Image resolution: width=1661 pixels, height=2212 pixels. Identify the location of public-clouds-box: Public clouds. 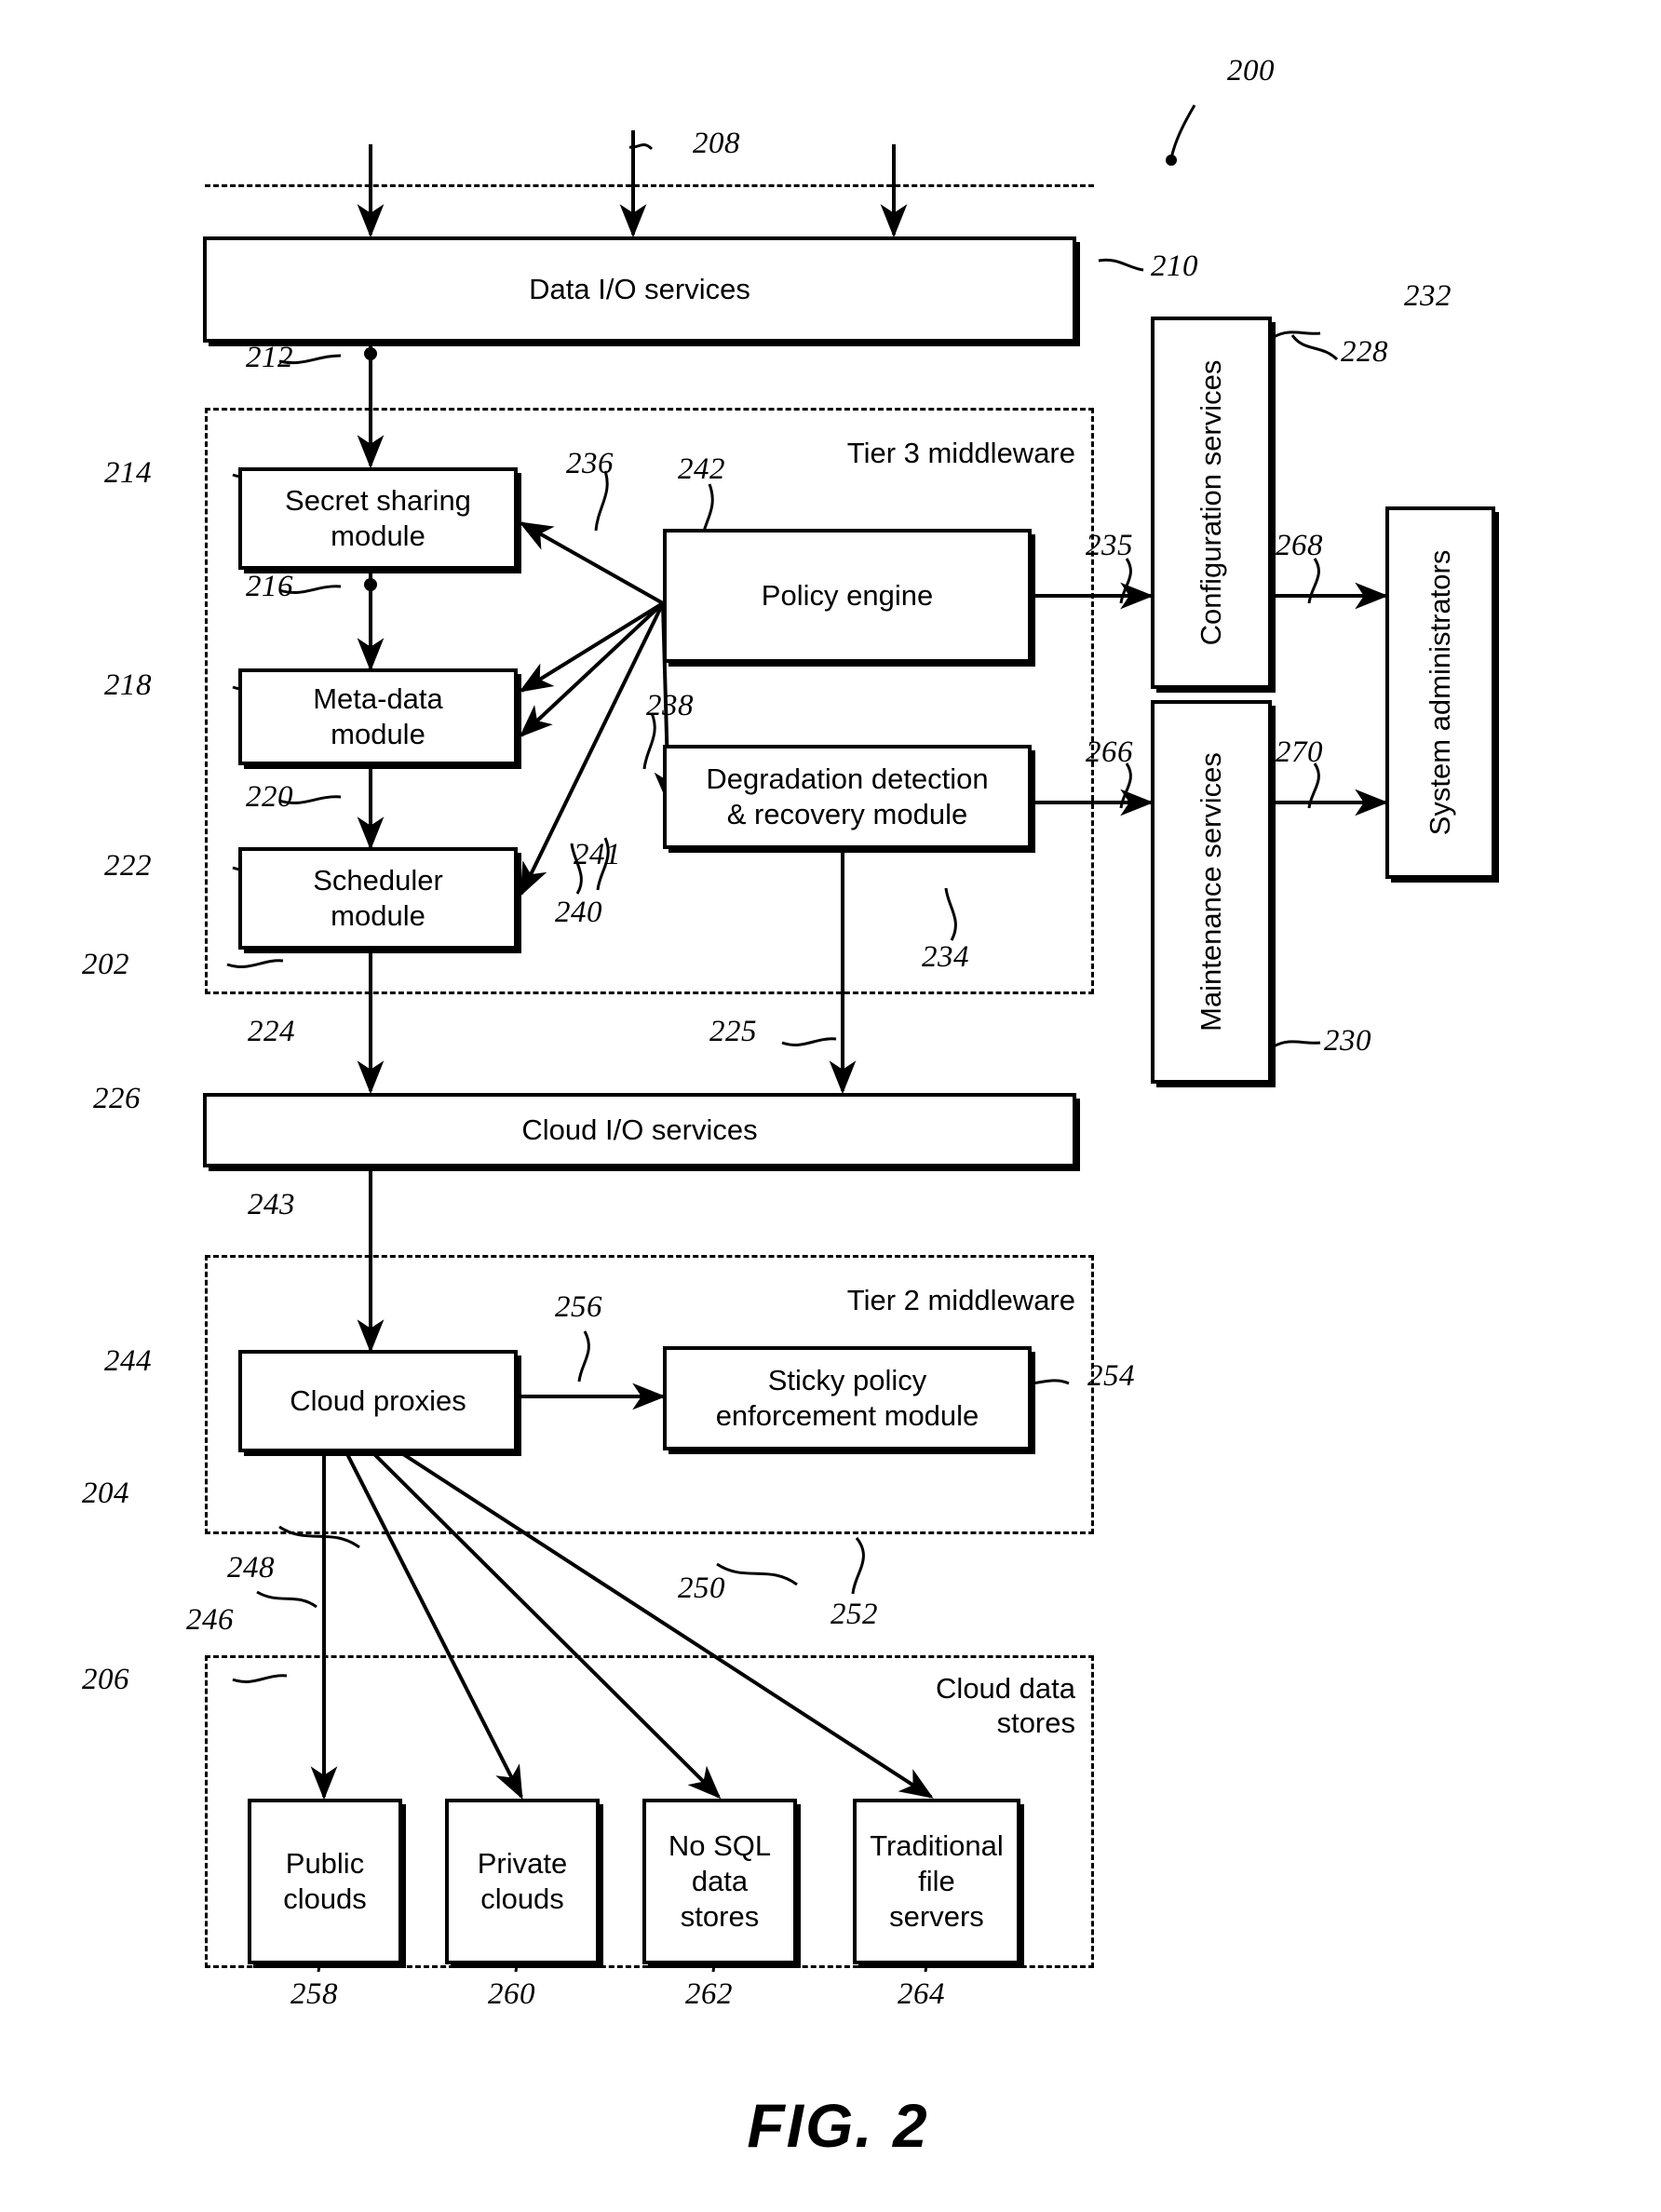
(325, 1881).